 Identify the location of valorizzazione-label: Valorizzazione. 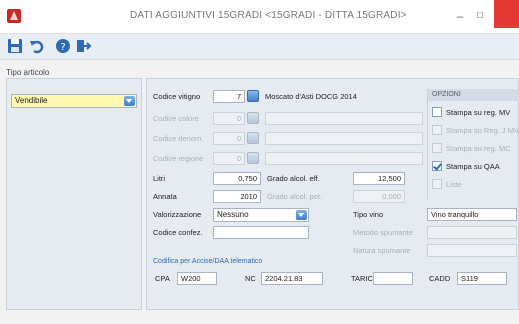
(177, 214).